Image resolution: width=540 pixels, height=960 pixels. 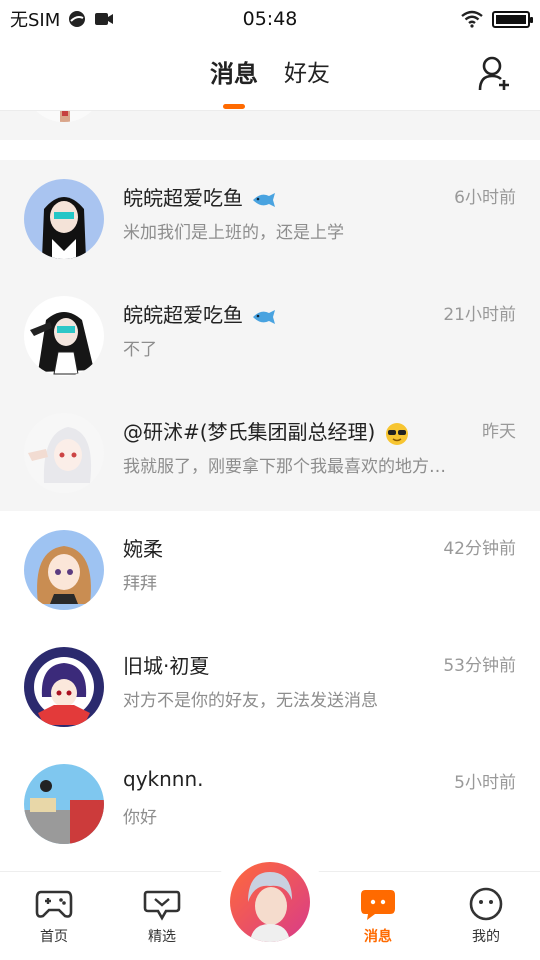 I want to click on carrier-label: 无SIM, so click(x=35, y=20).